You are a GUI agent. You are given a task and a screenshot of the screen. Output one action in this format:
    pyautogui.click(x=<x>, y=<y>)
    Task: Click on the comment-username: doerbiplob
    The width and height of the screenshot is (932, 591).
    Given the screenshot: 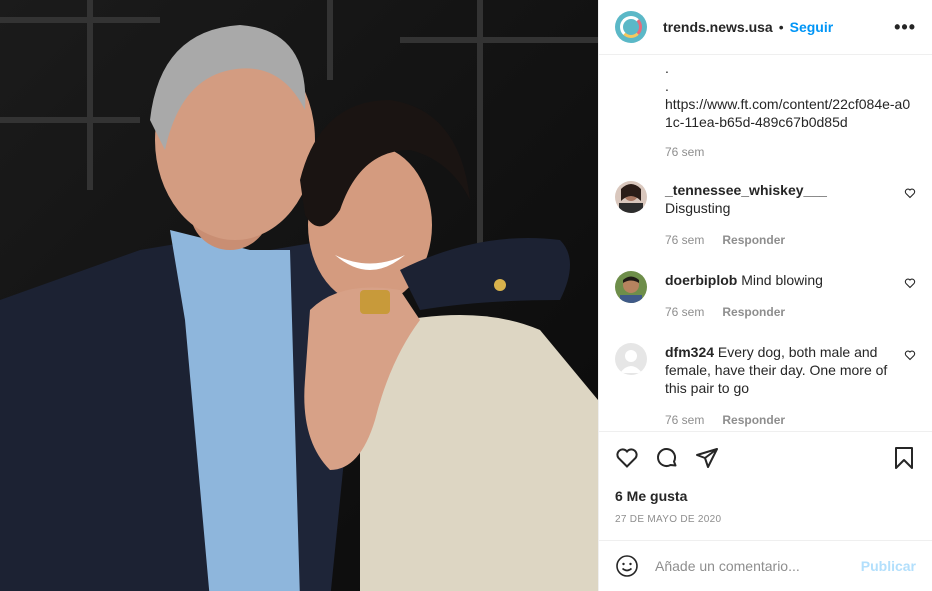 What is the action you would take?
    pyautogui.click(x=701, y=280)
    